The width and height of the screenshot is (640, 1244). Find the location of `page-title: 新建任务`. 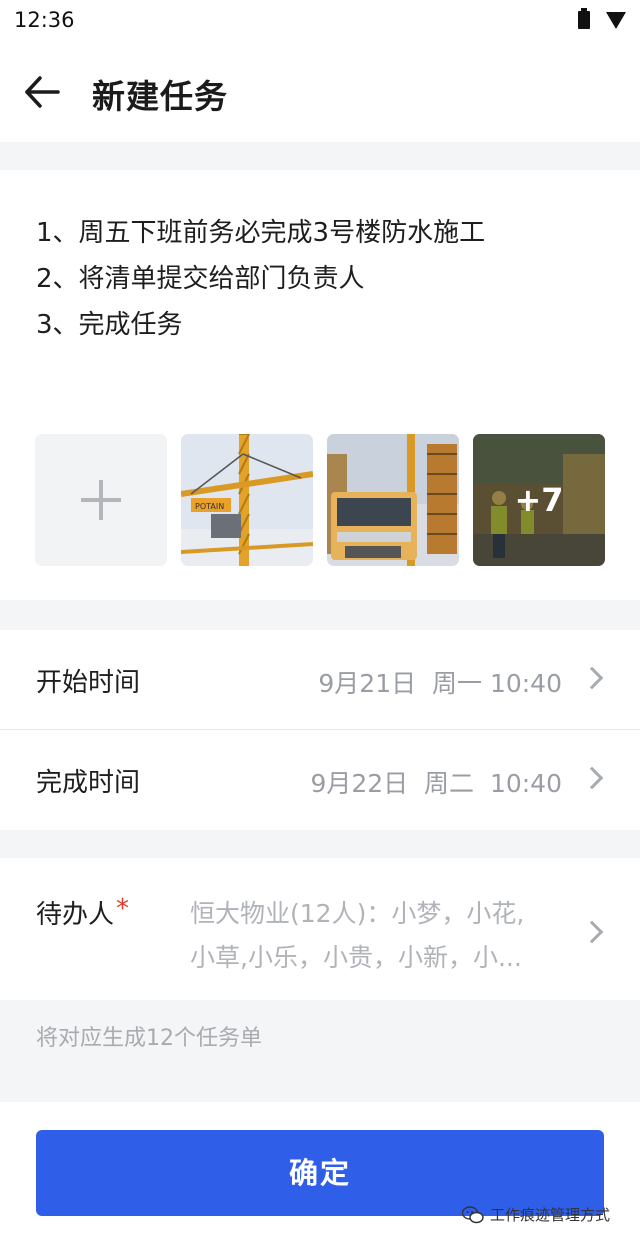

page-title: 新建任务 is located at coordinates (160, 96).